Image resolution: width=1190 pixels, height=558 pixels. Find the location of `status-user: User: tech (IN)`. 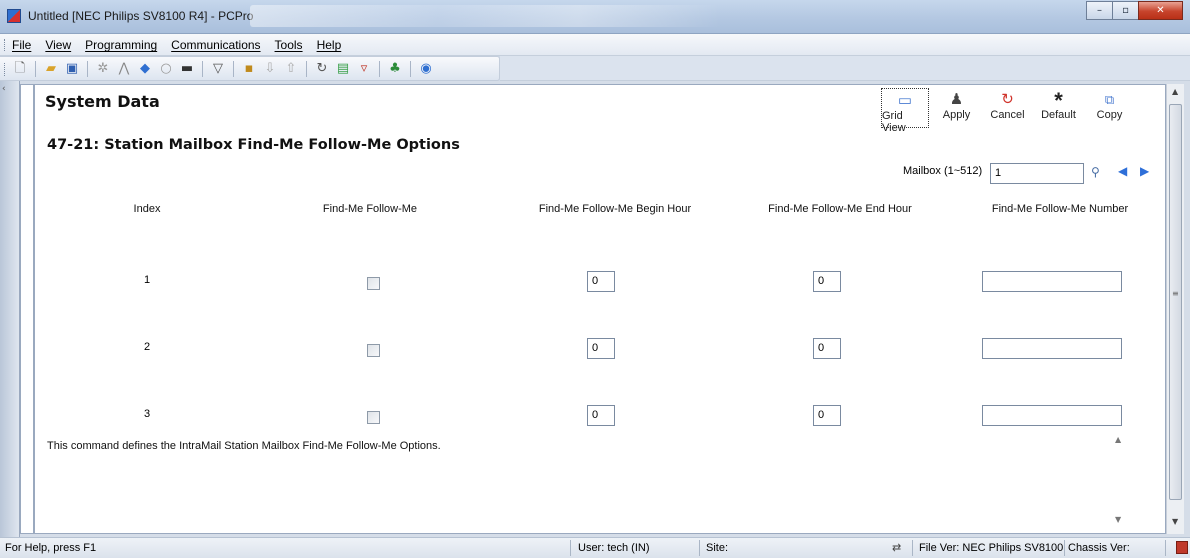

status-user: User: tech (IN) is located at coordinates (614, 548).